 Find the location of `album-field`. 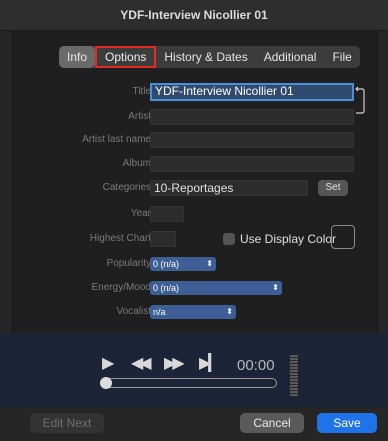

album-field is located at coordinates (252, 164).